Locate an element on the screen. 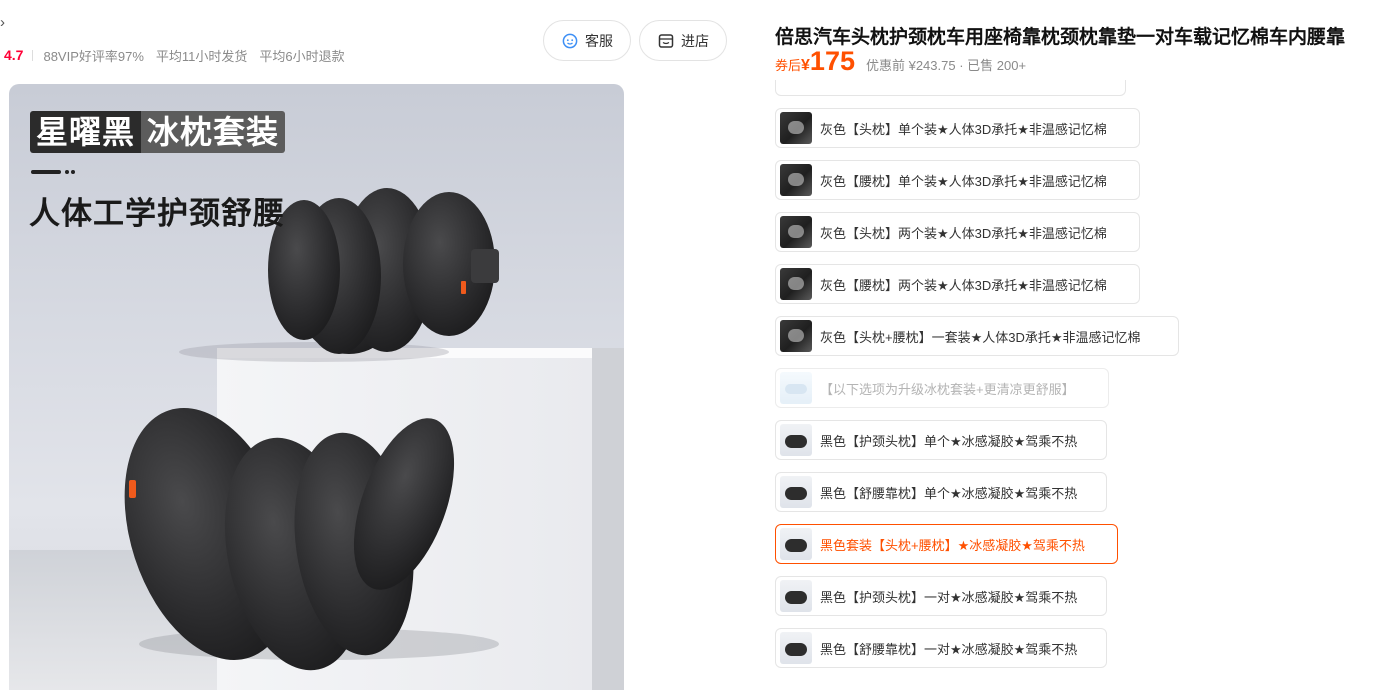  sku-option: 黑色【舒腰靠枕】一对★冰感凝胶★驾乘不热 is located at coordinates (941, 648).